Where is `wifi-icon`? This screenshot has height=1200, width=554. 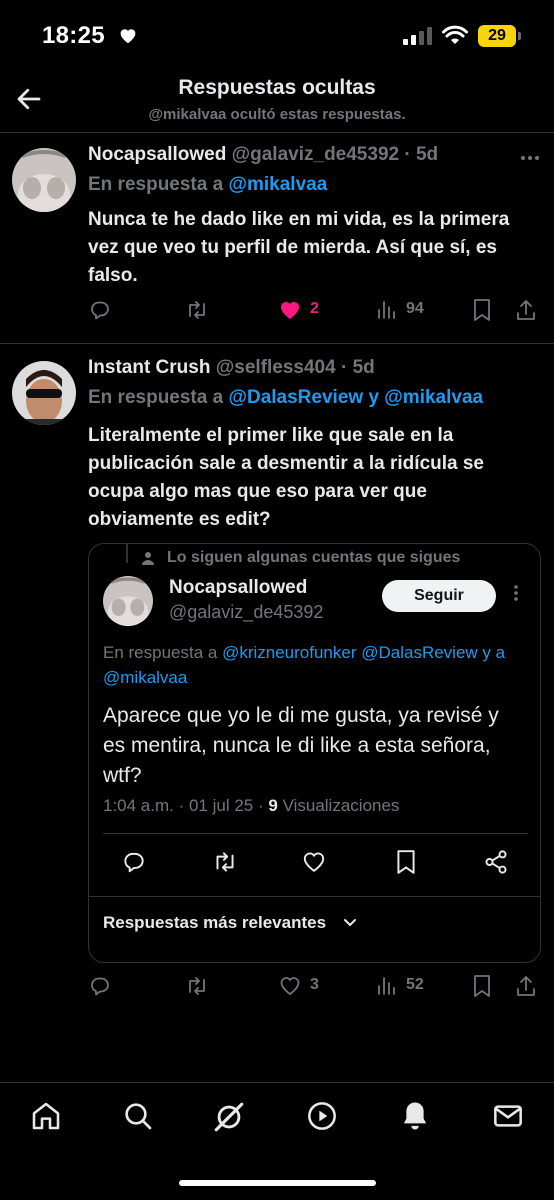
wifi-icon is located at coordinates (455, 34).